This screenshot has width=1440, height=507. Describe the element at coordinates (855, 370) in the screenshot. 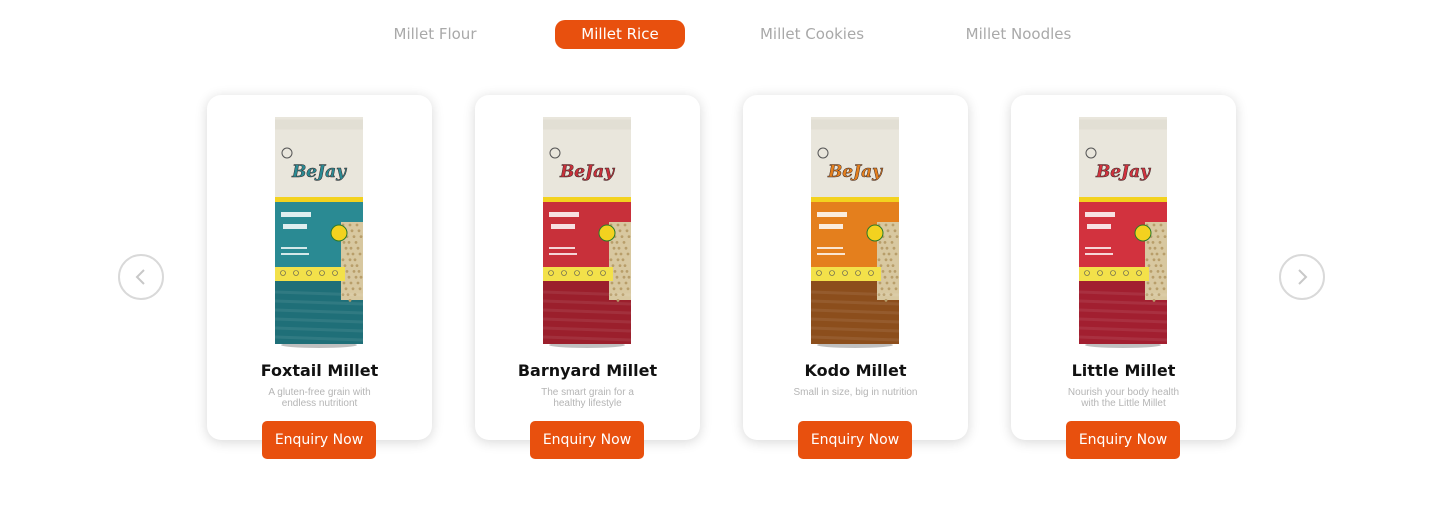

I see `product-name: Kodo Millet` at that location.